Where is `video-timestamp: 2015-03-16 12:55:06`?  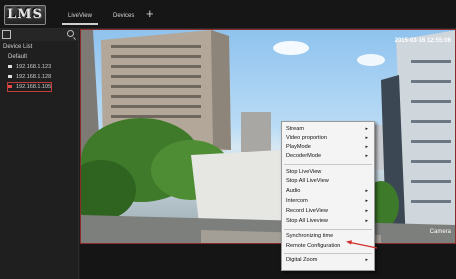 video-timestamp: 2015-03-16 12:55:06 is located at coordinates (422, 41).